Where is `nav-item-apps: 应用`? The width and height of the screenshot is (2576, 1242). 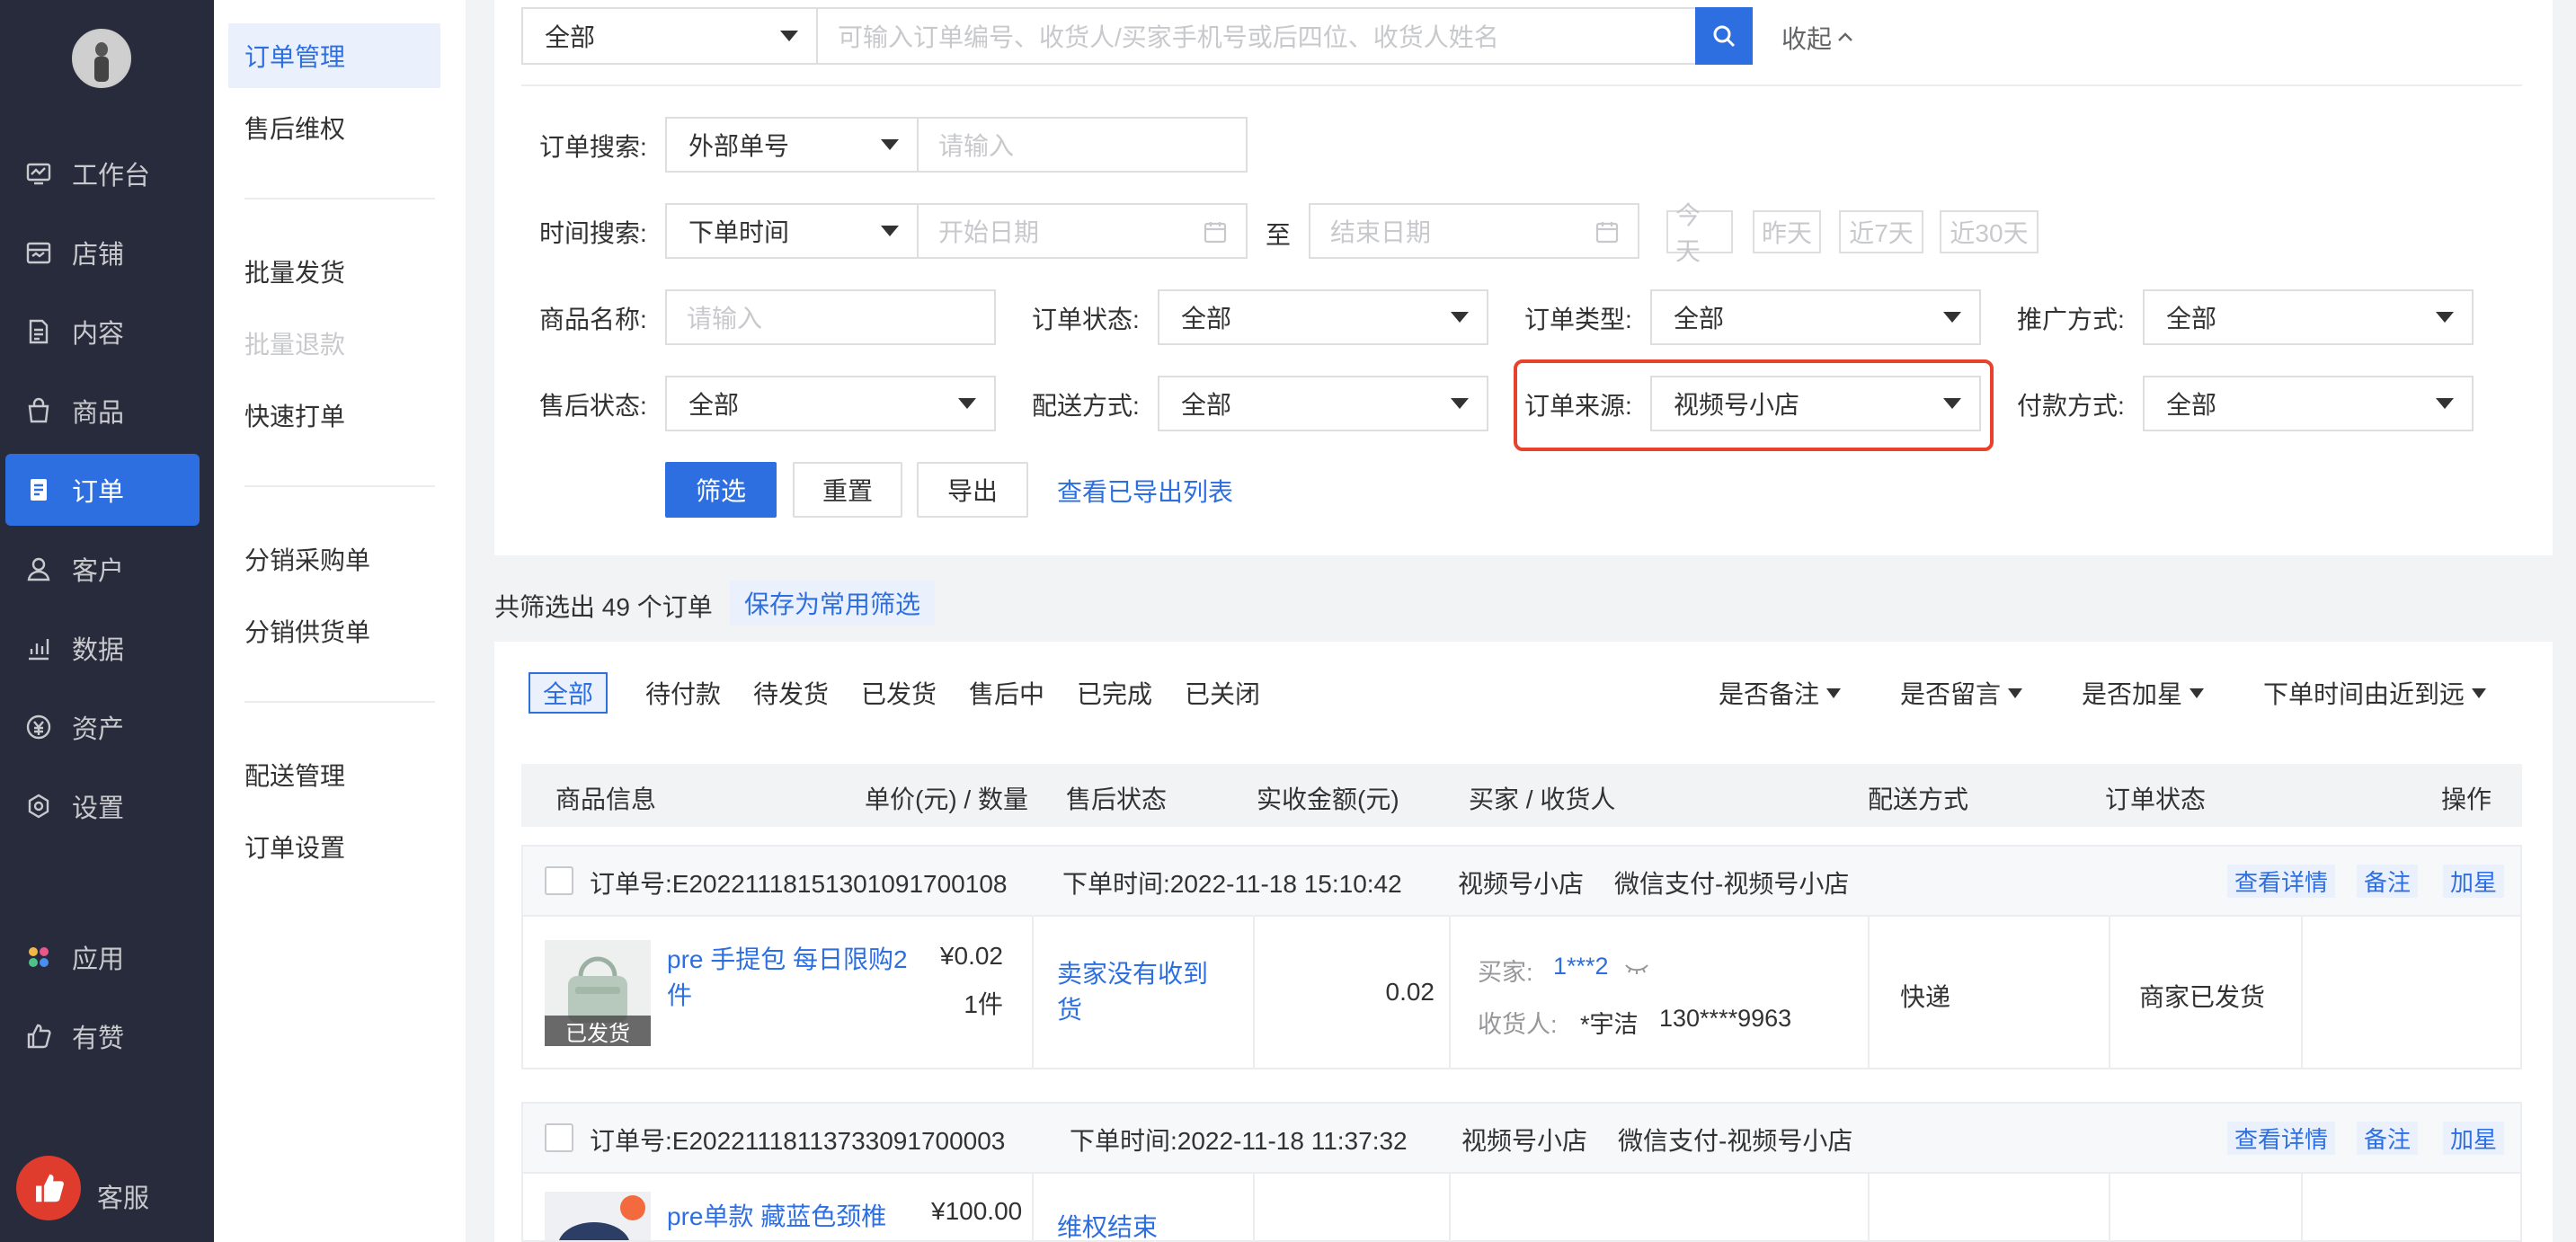 nav-item-apps: 应用 is located at coordinates (102, 957).